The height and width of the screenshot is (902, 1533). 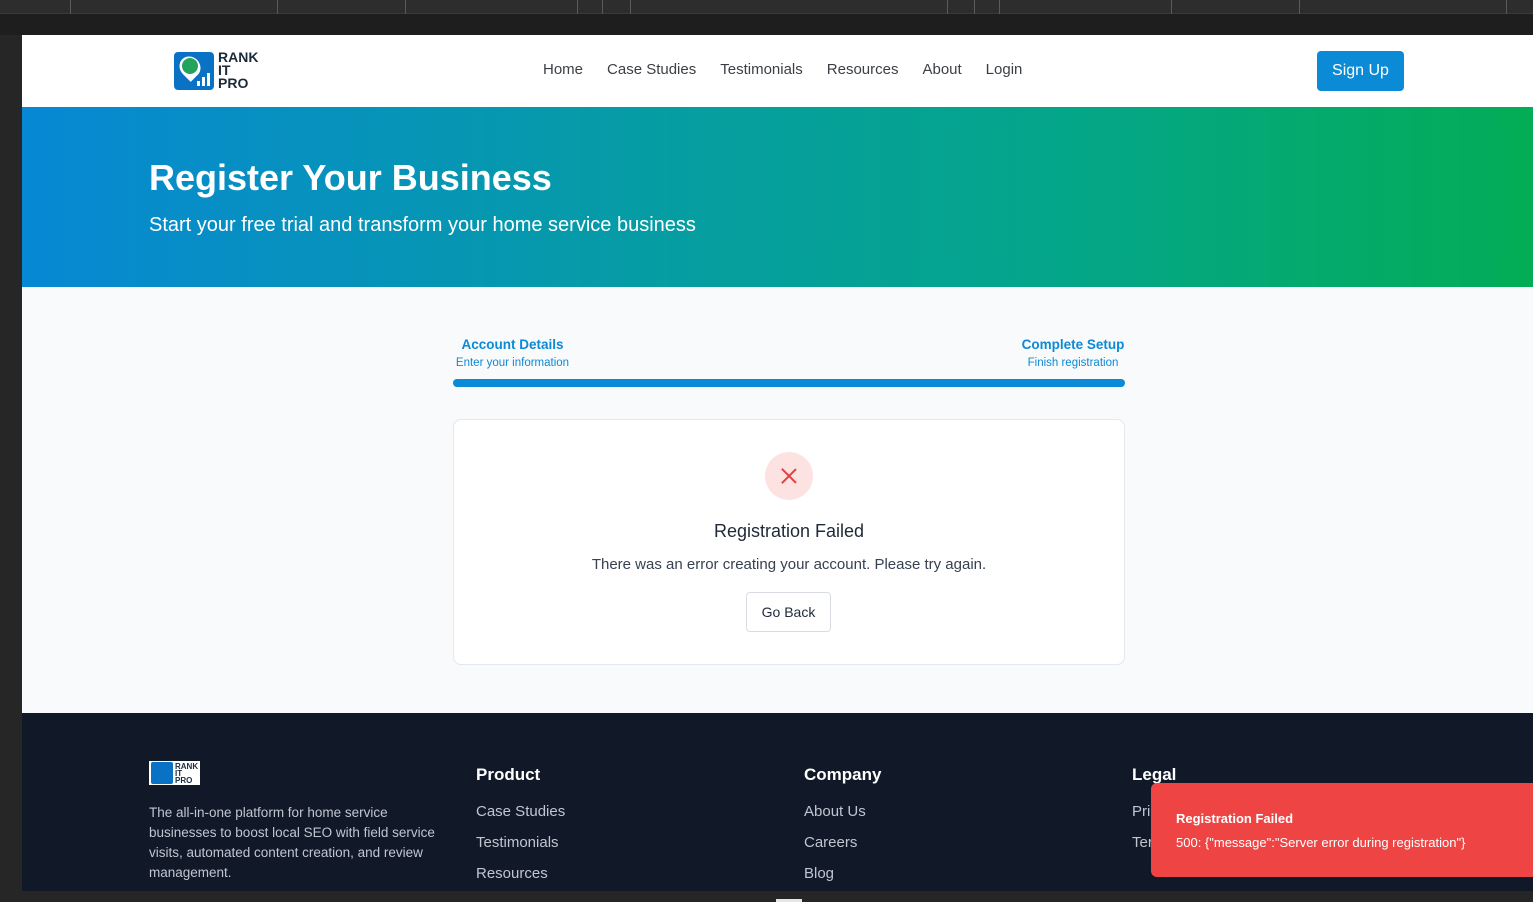 What do you see at coordinates (842, 828) in the screenshot?
I see `footer-company-column: Company About Us Careers Blog` at bounding box center [842, 828].